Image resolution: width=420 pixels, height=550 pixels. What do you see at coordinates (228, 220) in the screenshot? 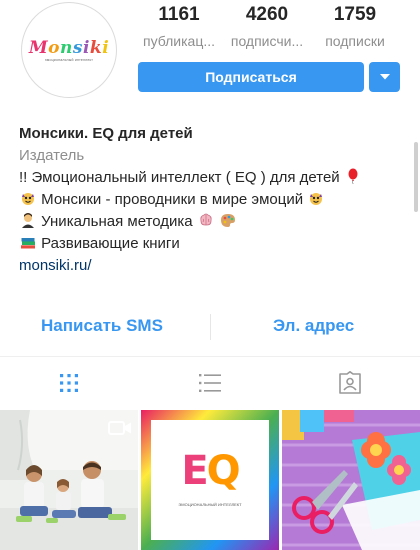
I see `palette-icon` at bounding box center [228, 220].